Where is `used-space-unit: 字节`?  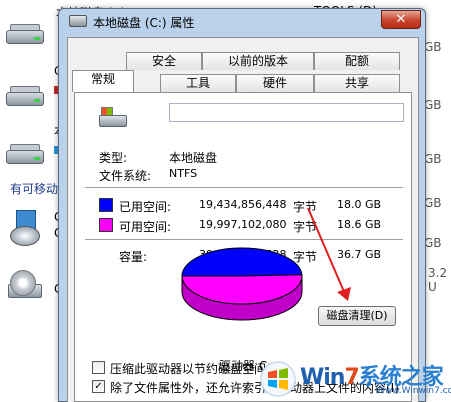
used-space-unit: 字节 is located at coordinates (305, 207).